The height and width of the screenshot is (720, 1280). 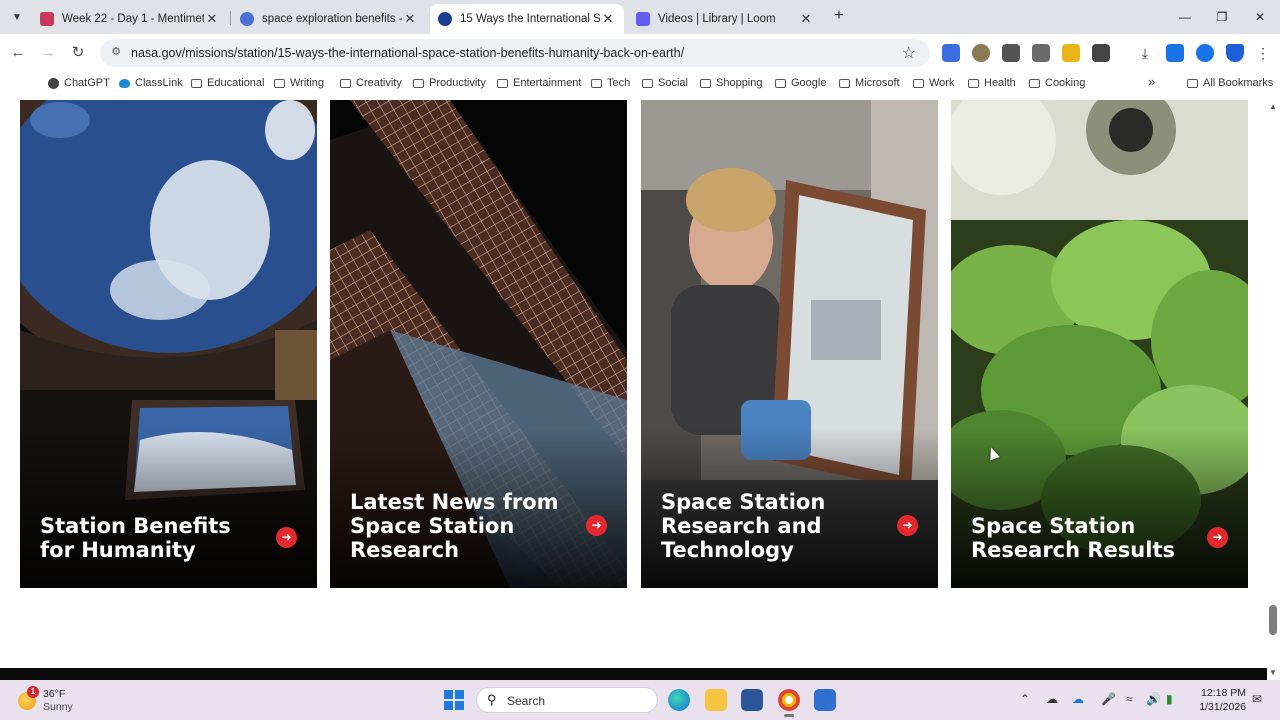 What do you see at coordinates (716, 700) in the screenshot?
I see `file-explorer-icon` at bounding box center [716, 700].